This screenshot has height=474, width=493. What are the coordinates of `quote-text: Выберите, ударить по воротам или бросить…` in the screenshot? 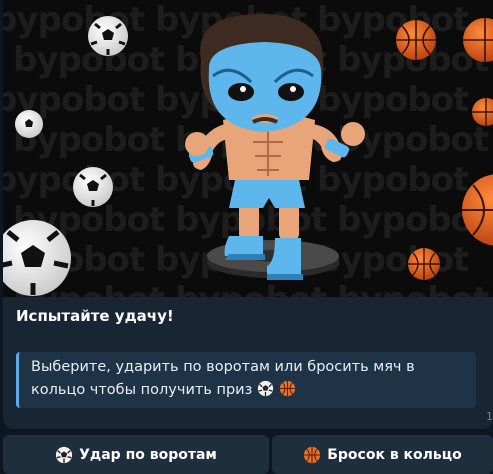 It's located at (223, 378).